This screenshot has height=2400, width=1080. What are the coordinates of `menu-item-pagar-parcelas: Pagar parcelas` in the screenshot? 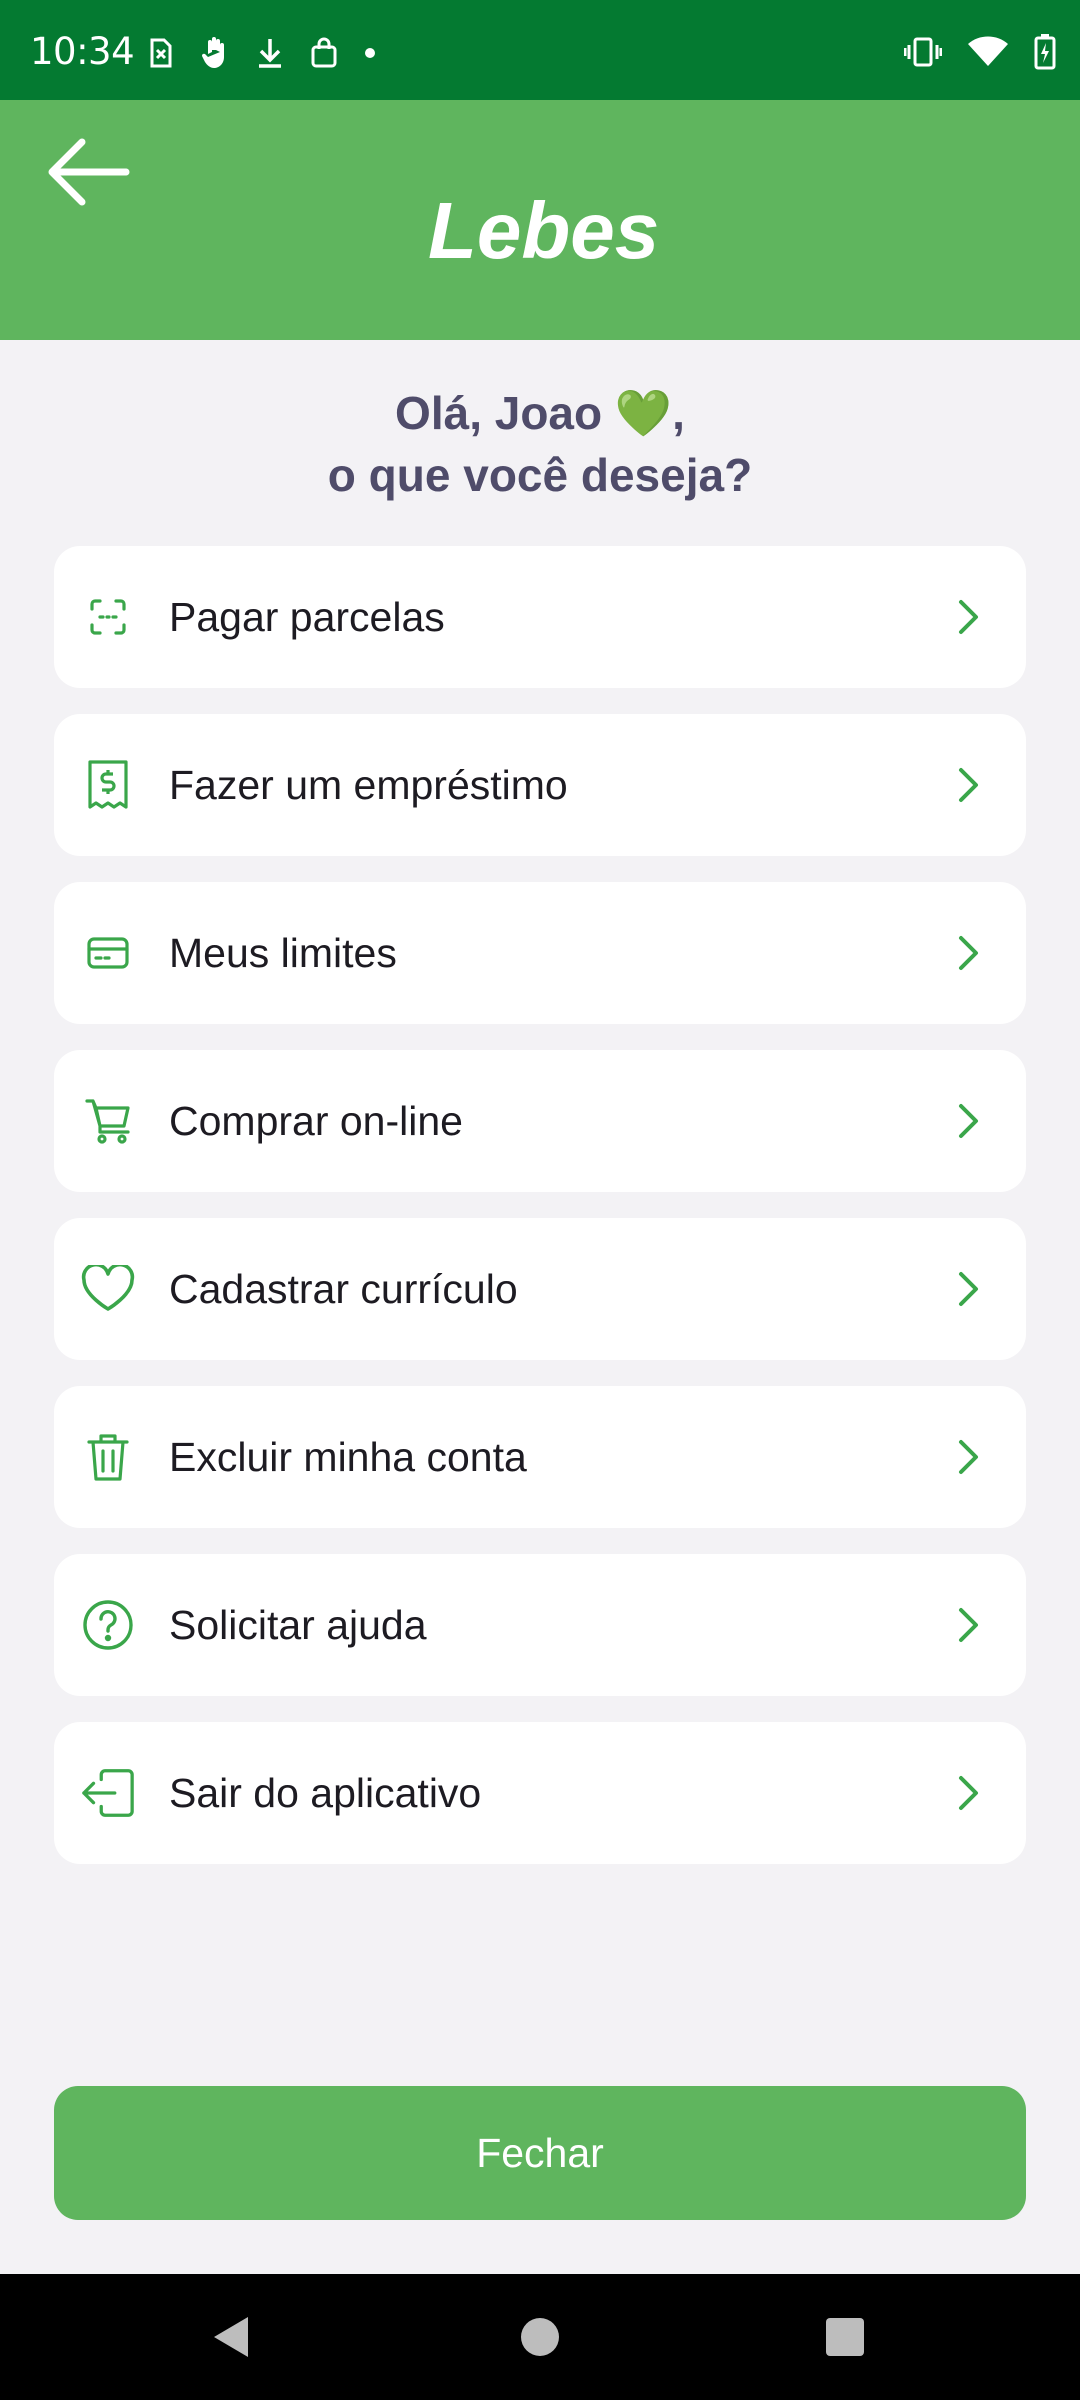 It's located at (540, 617).